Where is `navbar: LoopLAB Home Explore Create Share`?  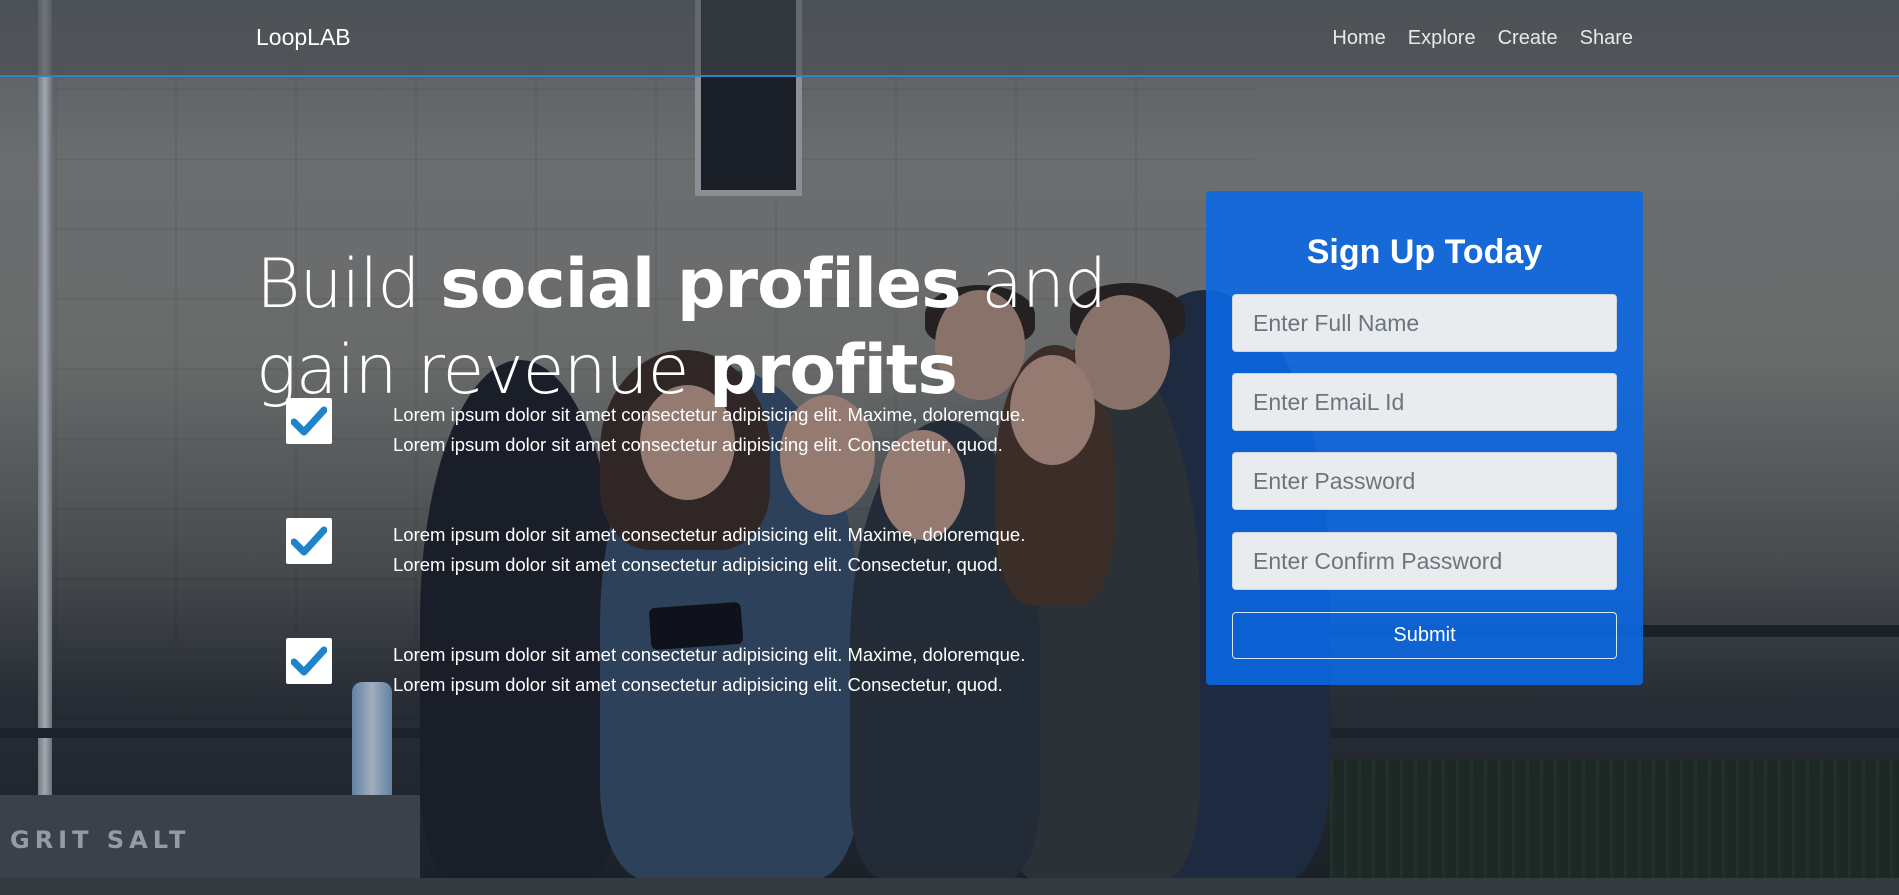
navbar: LoopLAB Home Explore Create Share is located at coordinates (949, 38).